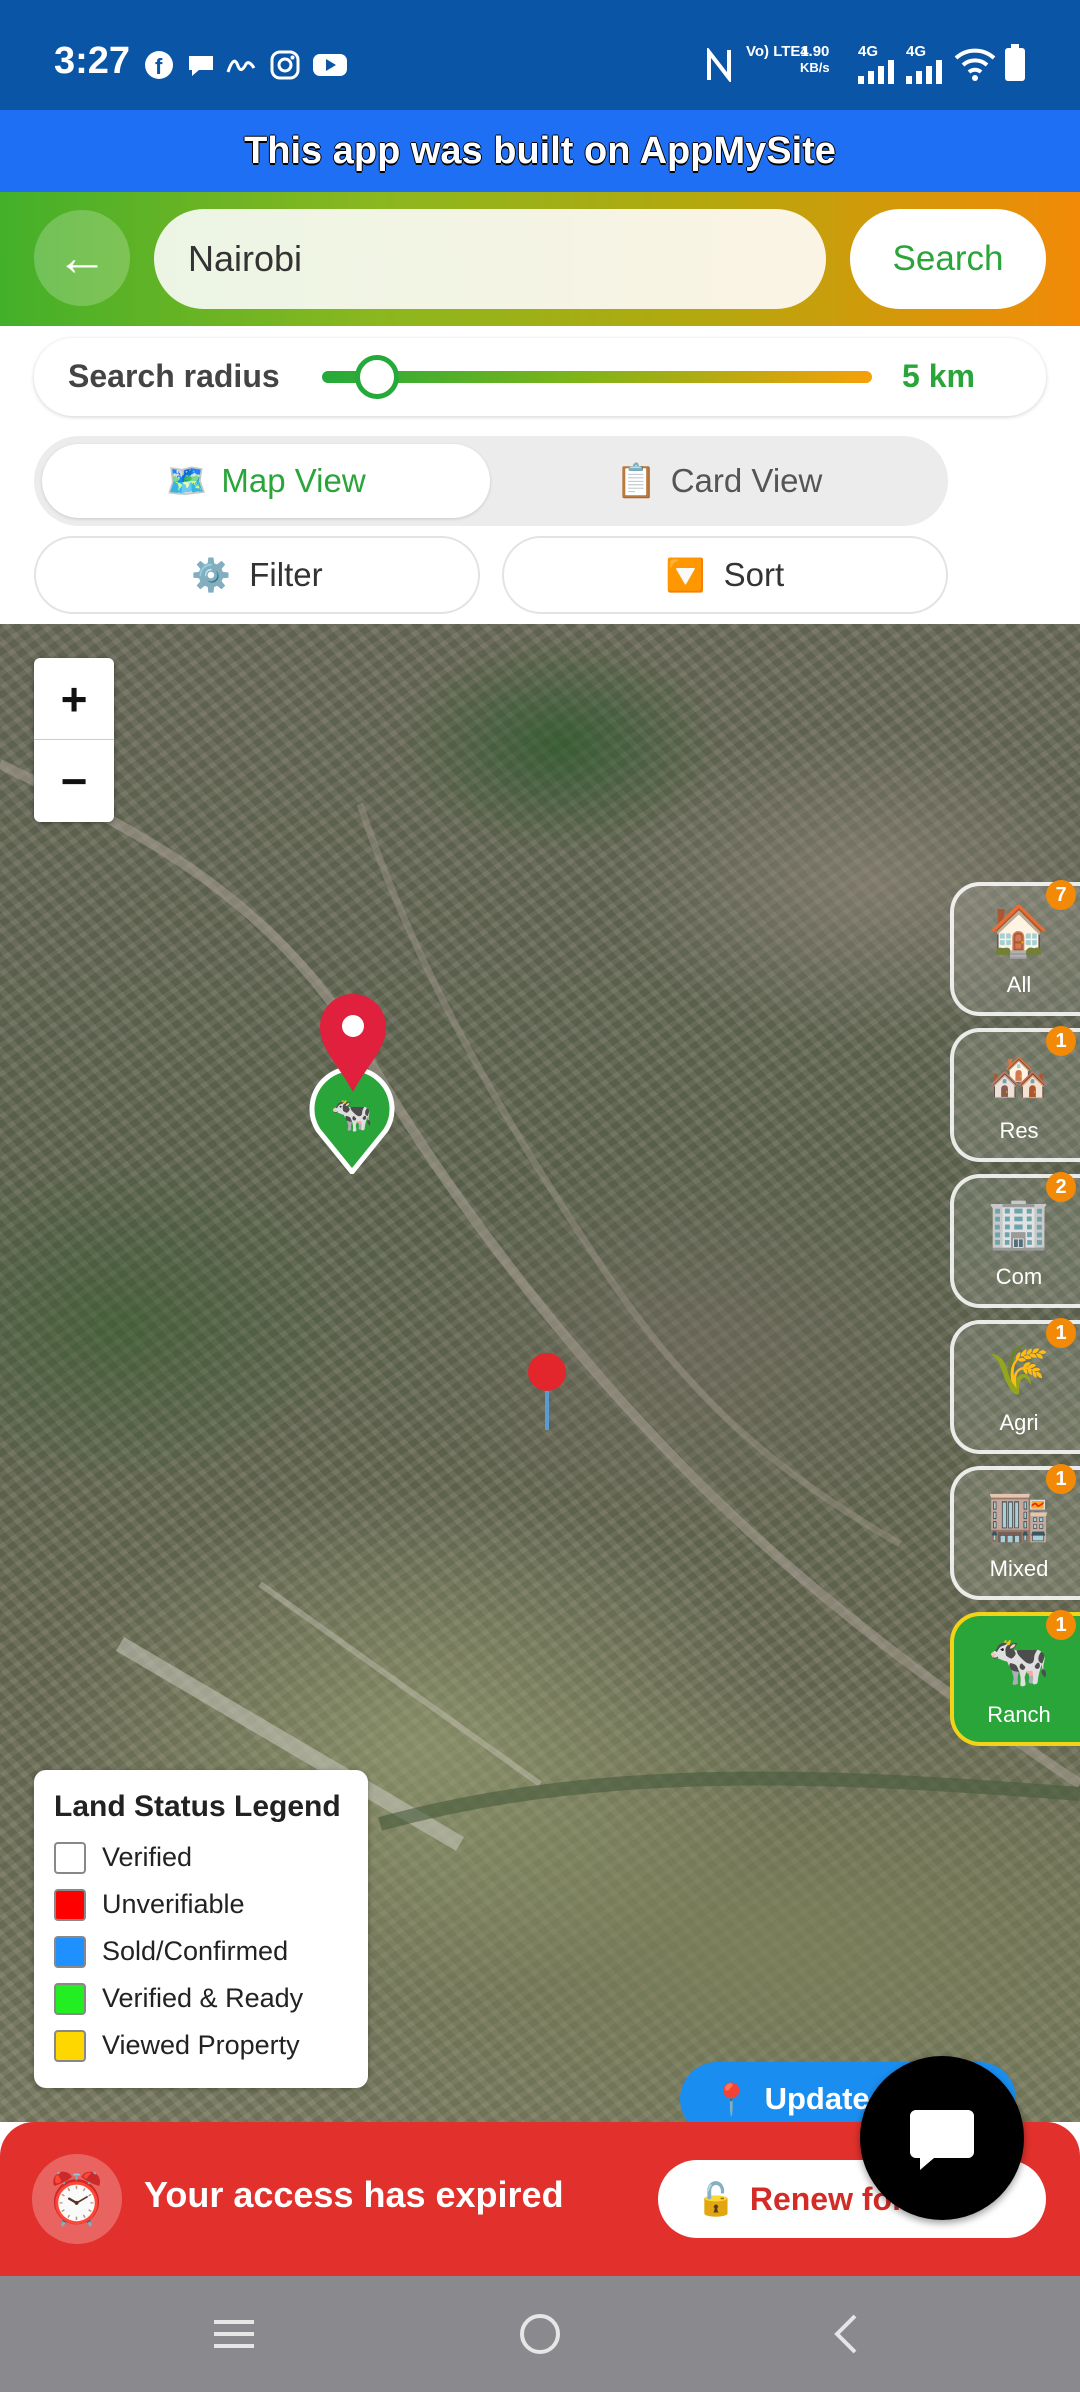 The width and height of the screenshot is (1080, 2392). What do you see at coordinates (754, 574) in the screenshot?
I see `sort-label: Sort` at bounding box center [754, 574].